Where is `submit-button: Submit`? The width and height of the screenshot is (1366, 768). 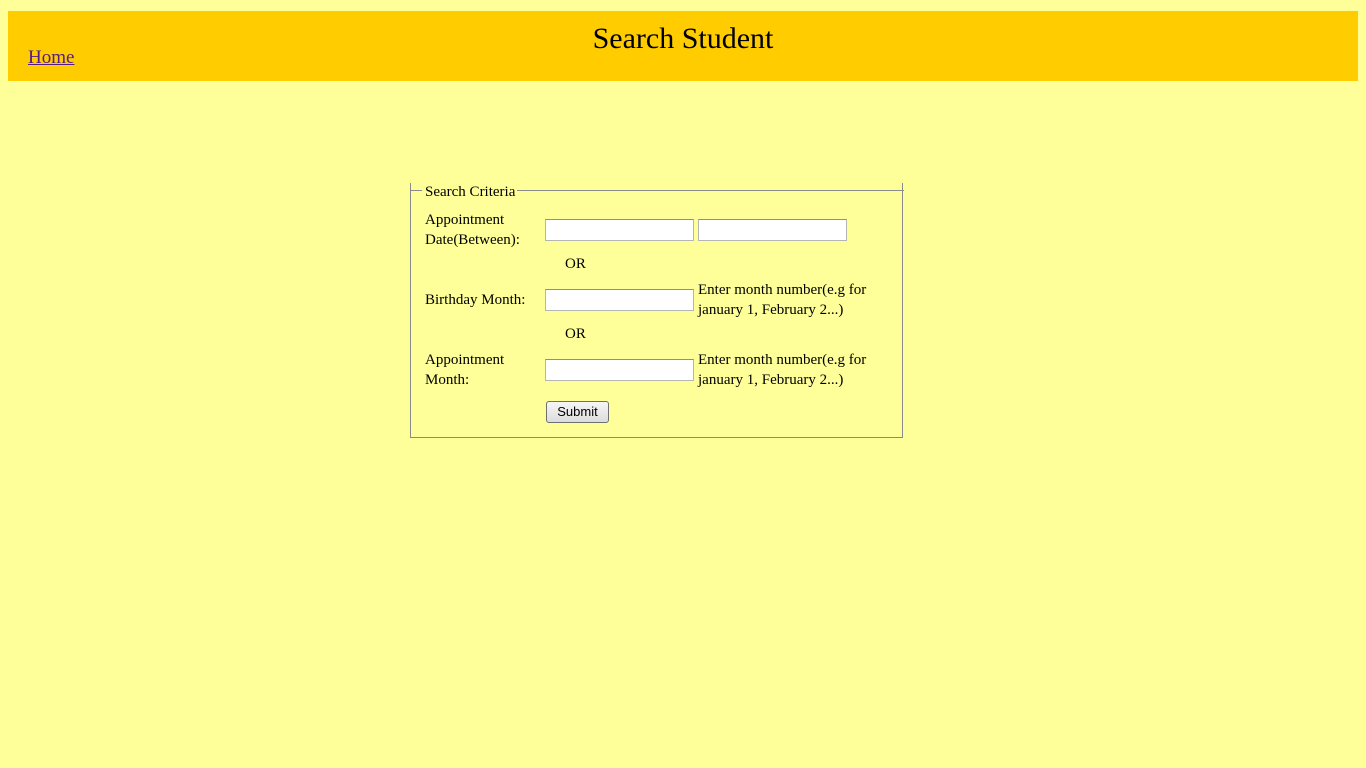
submit-button: Submit is located at coordinates (577, 412).